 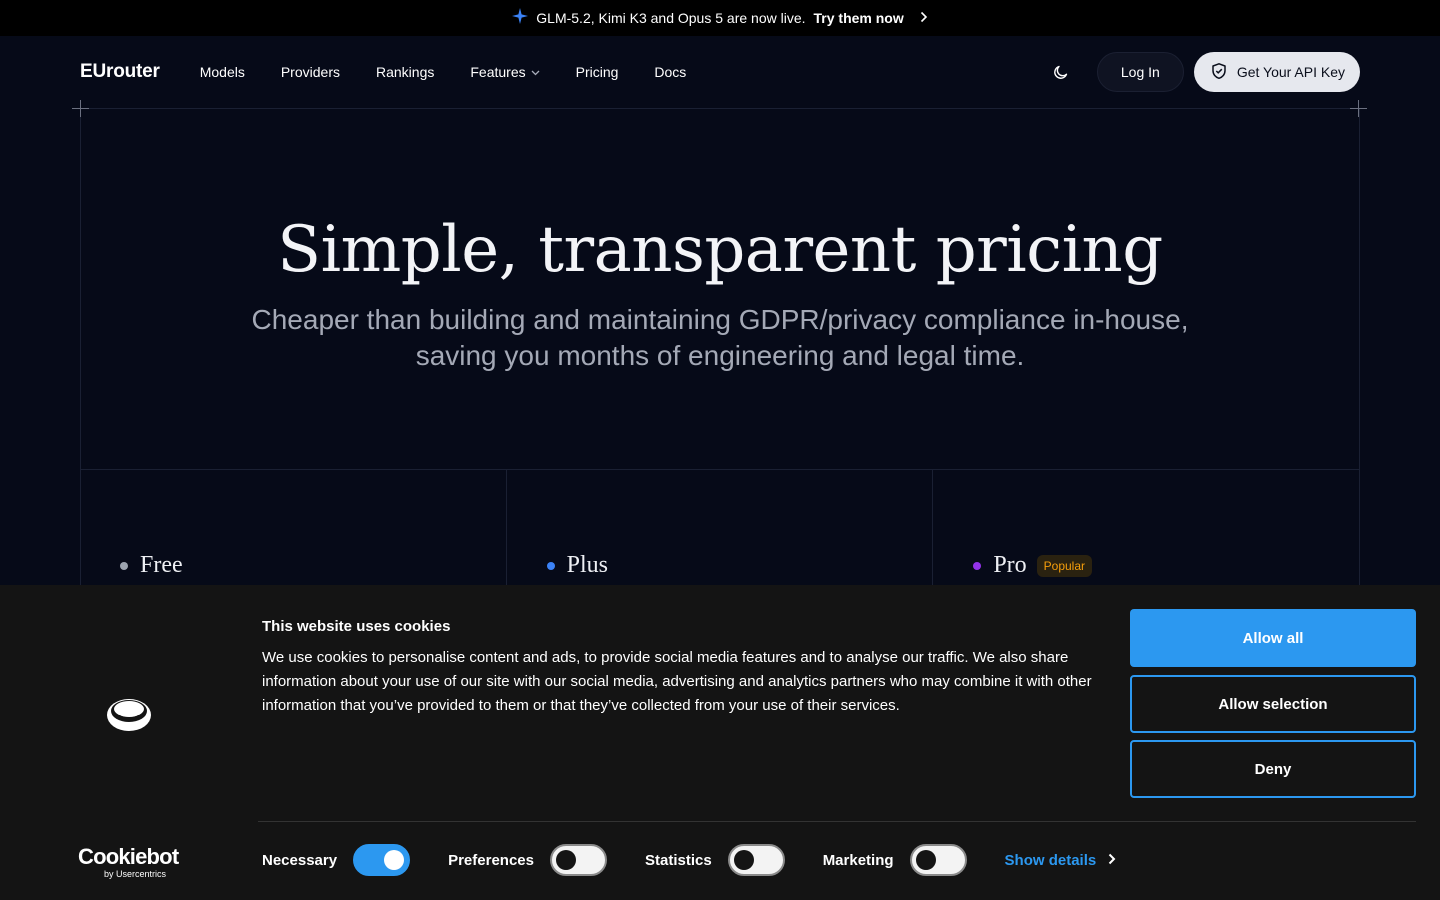 What do you see at coordinates (120, 72) in the screenshot?
I see `logo: EUrouter` at bounding box center [120, 72].